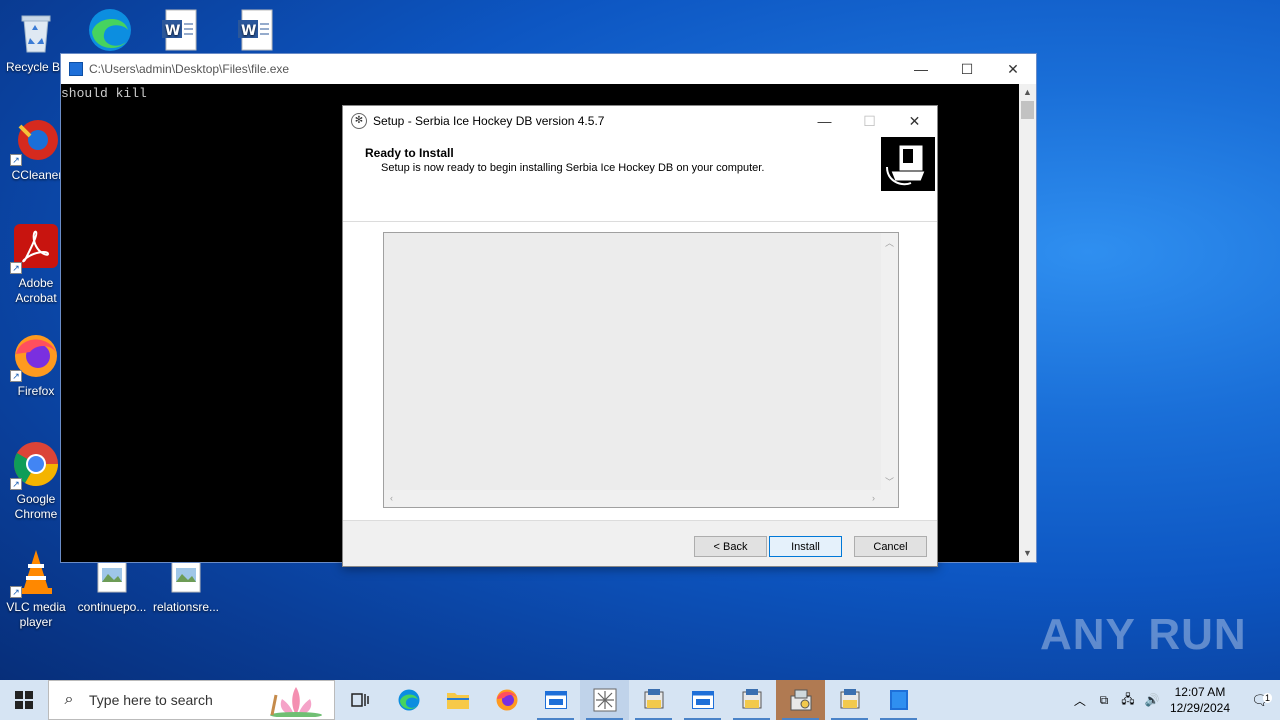 This screenshot has height=720, width=1280. Describe the element at coordinates (1027, 553) in the screenshot. I see `scroll-down-arrow-icon: ▼` at that location.